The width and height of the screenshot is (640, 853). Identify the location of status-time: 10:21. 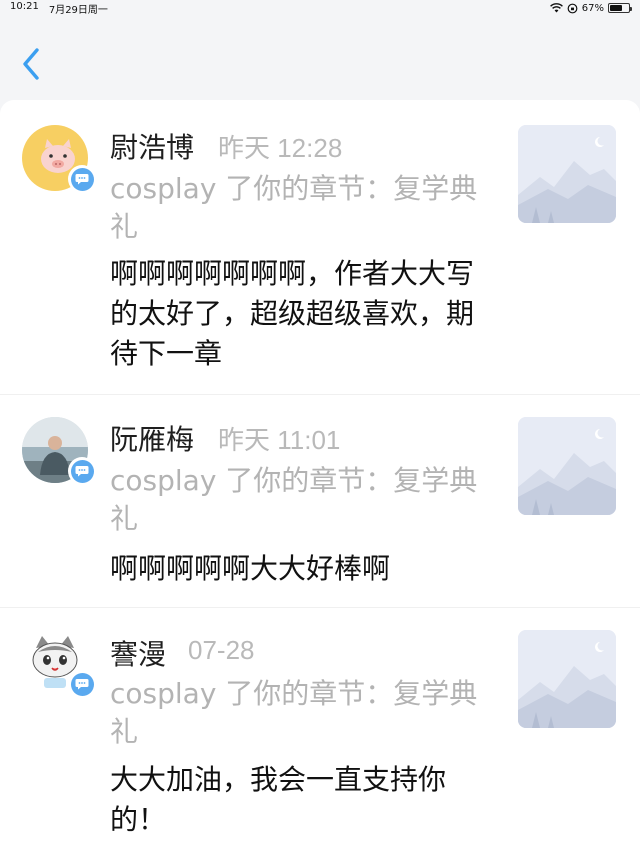
(24, 6).